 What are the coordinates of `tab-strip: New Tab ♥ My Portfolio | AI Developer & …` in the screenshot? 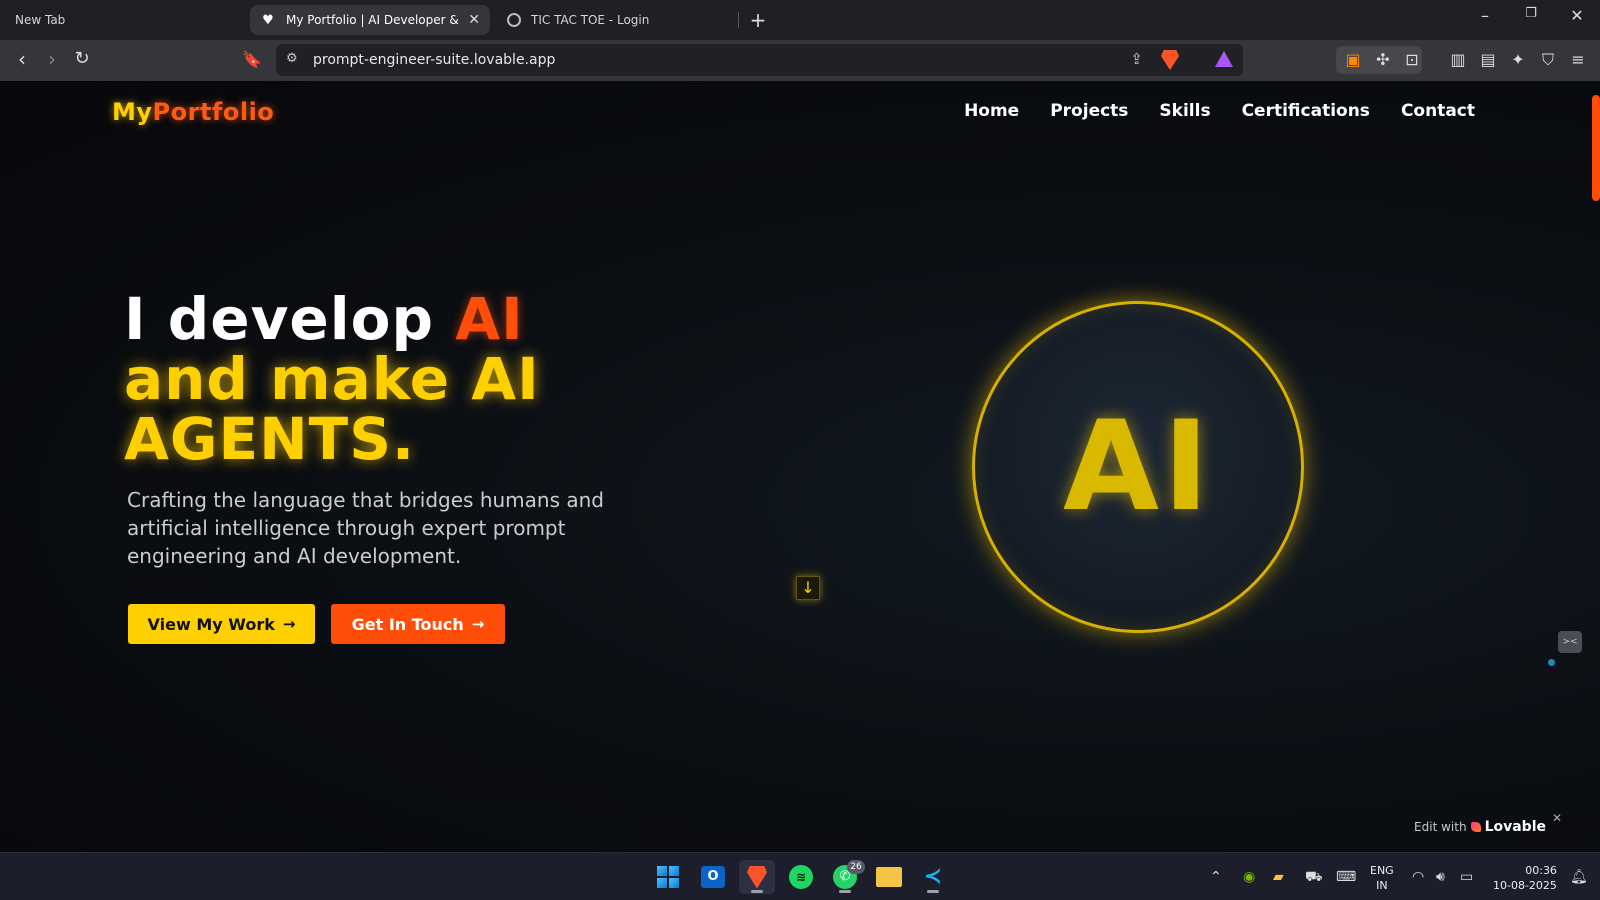 It's located at (800, 20).